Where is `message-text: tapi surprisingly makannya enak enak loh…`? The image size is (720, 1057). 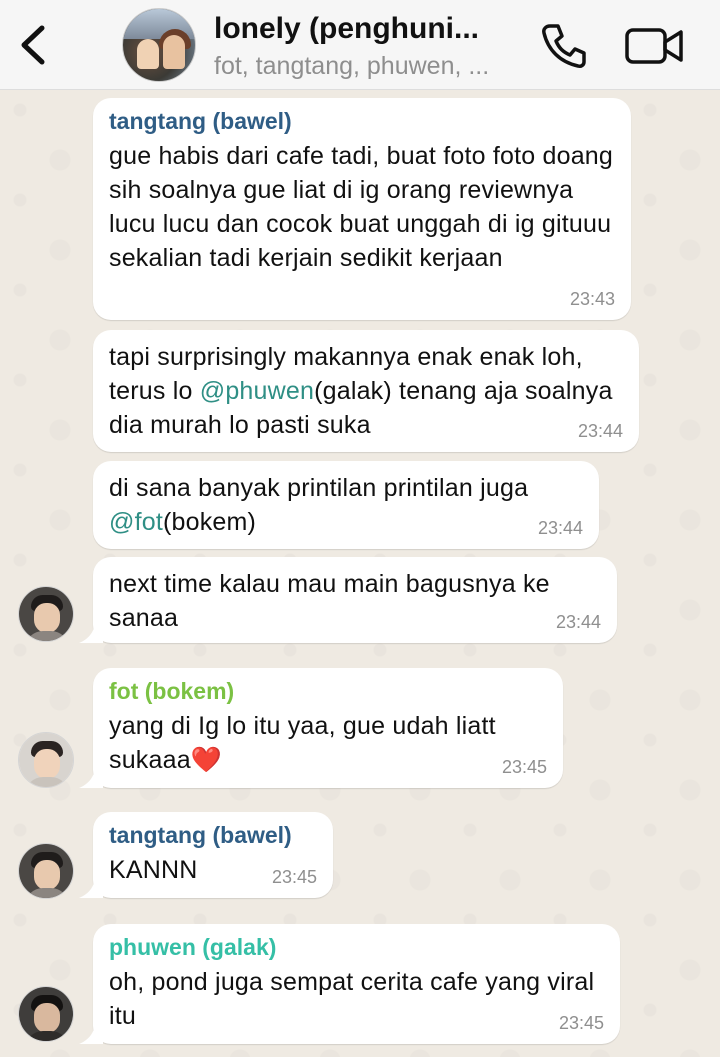
message-text: tapi surprisingly makannya enak enak loh… is located at coordinates (361, 391).